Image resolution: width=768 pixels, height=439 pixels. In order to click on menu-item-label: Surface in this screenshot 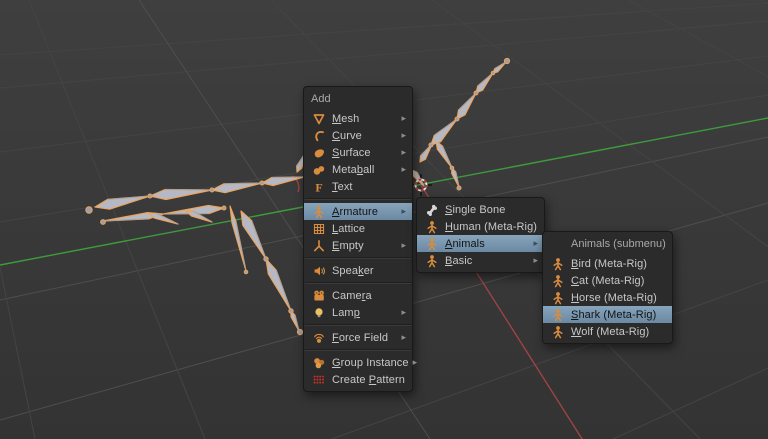, I will do `click(351, 152)`.